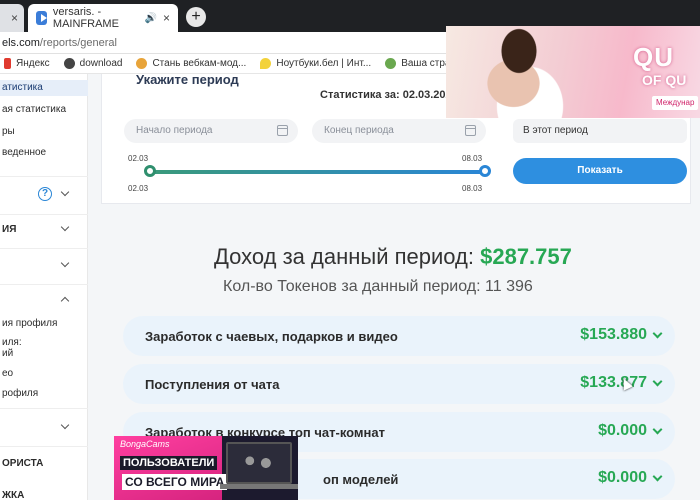  Describe the element at coordinates (675, 103) in the screenshot. I see `ad-tag: Междунар` at that location.